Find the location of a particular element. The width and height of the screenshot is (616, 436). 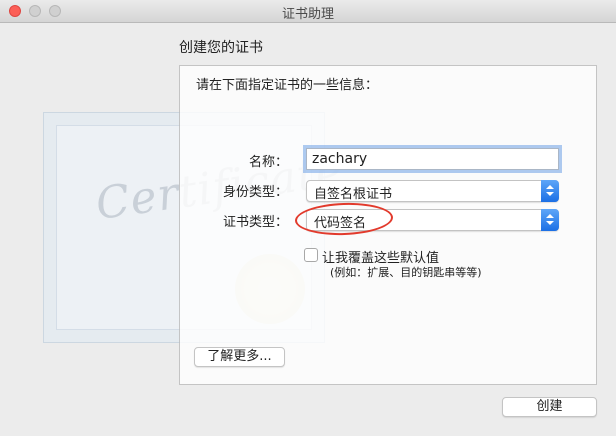

identity-type-popup: 自签名根证书 is located at coordinates (432, 191).